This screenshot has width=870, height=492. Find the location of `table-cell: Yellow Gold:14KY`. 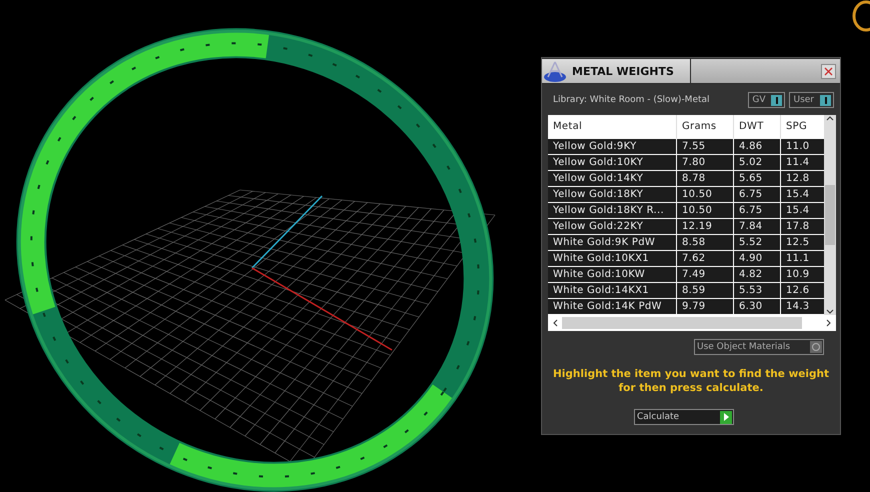

table-cell: Yellow Gold:14KY is located at coordinates (612, 179).